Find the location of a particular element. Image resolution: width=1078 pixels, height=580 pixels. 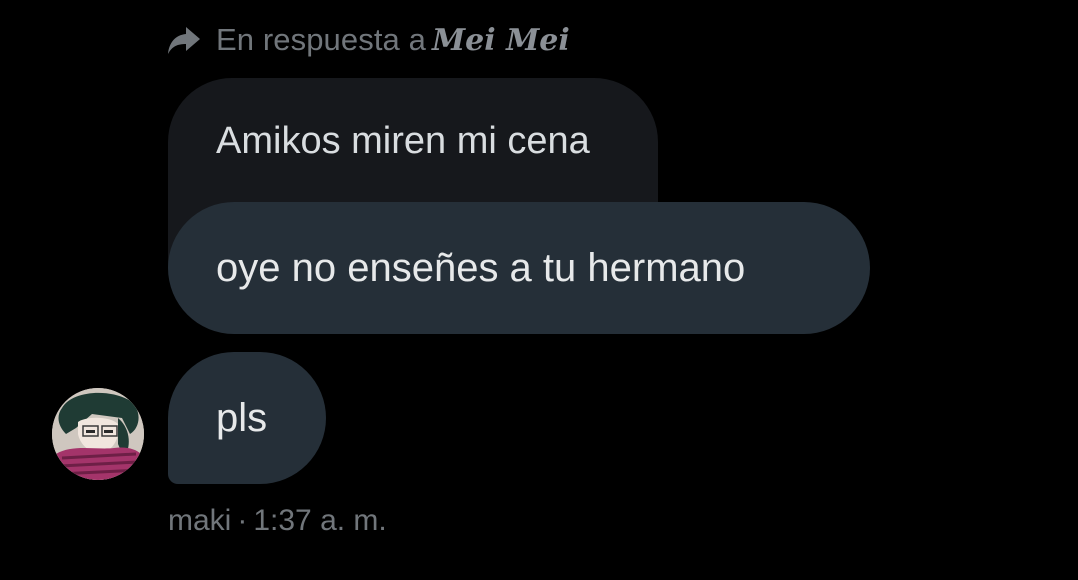

replied-user-name: Mei Mei is located at coordinates (501, 40).